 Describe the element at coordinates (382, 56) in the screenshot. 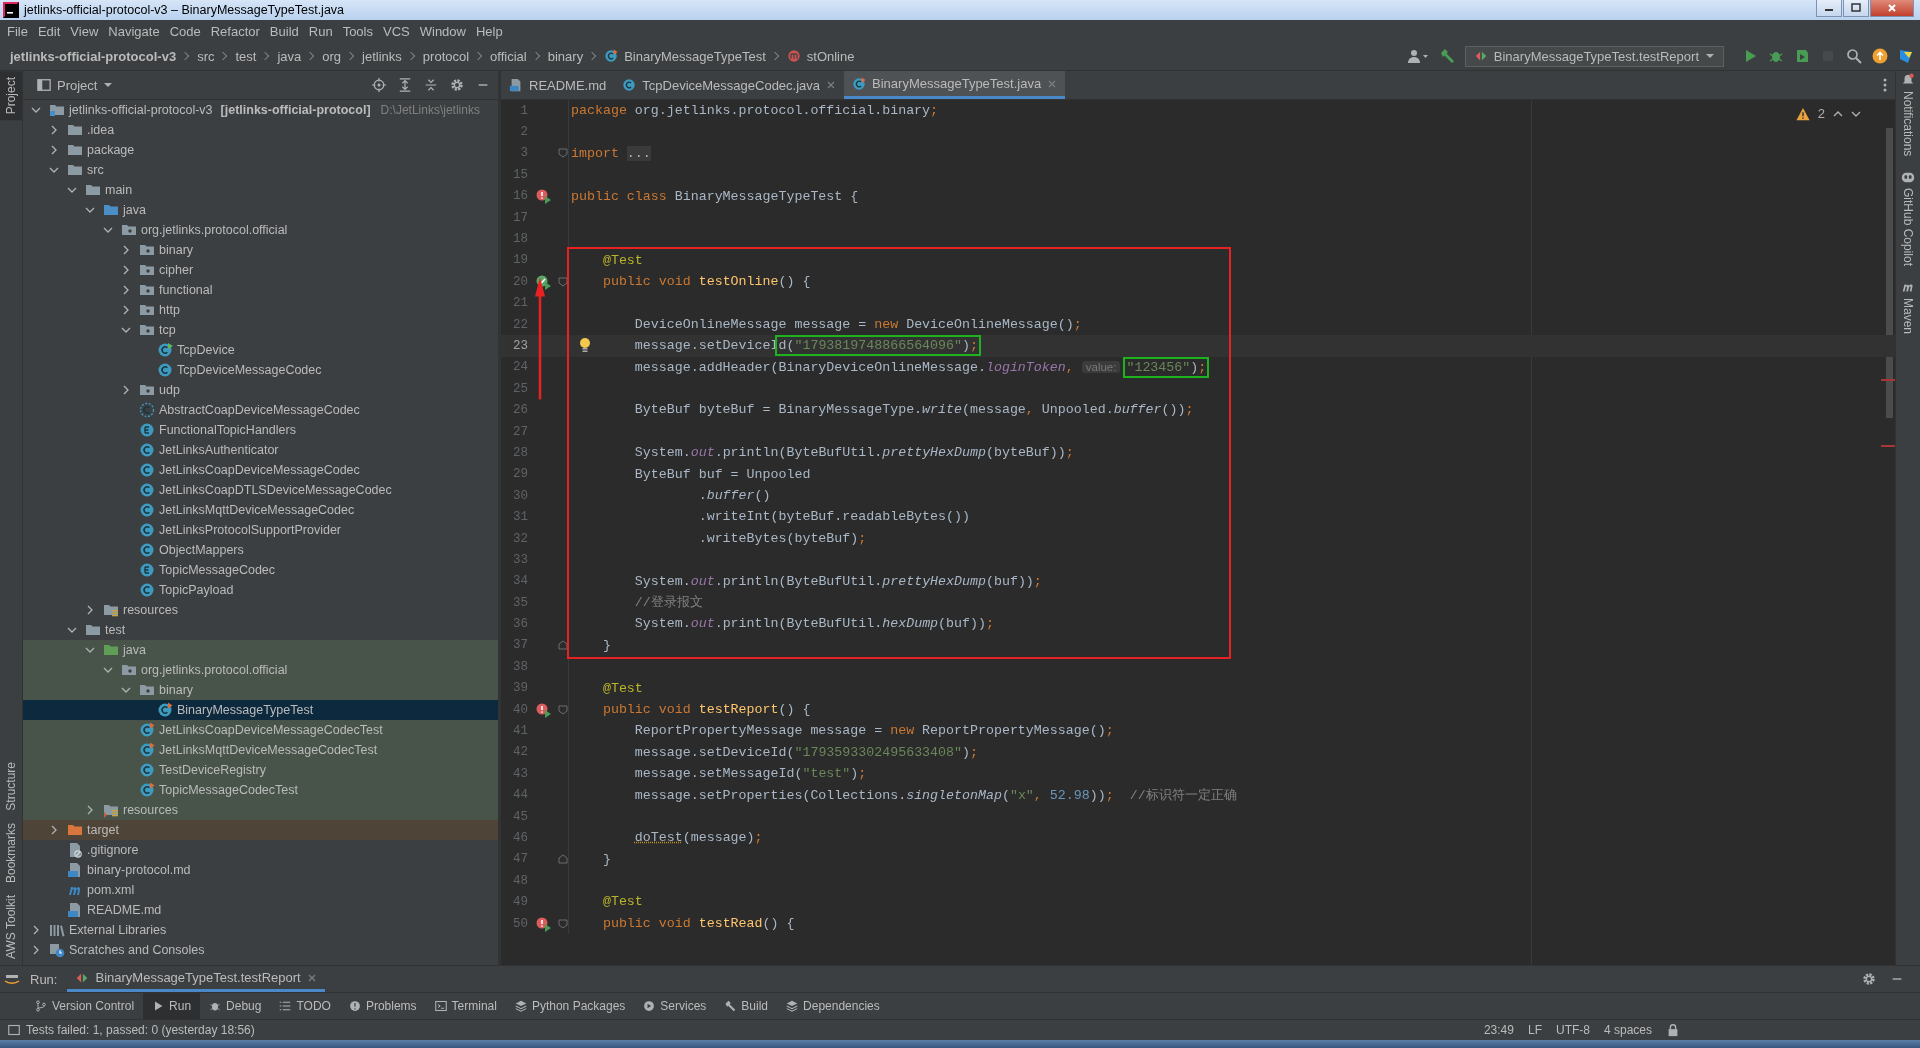

I see `breadcrumb: jetlinks` at that location.